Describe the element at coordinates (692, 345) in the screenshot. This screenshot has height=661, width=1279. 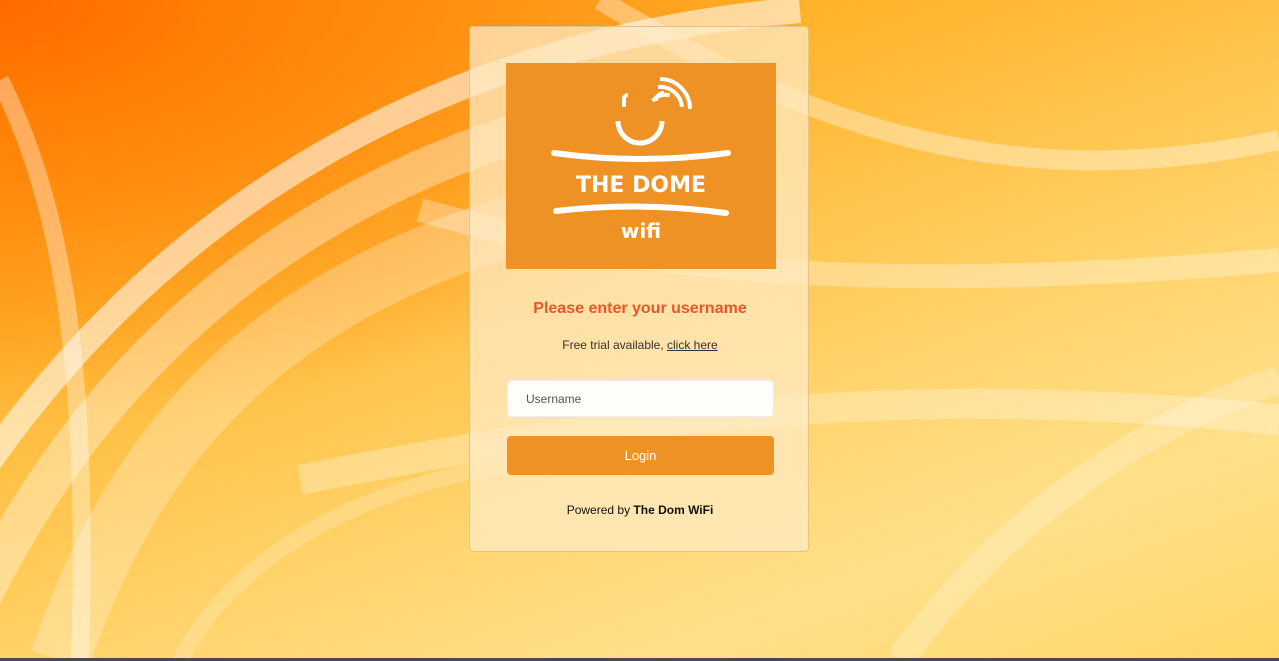
I see `free-trial-link: click here` at that location.